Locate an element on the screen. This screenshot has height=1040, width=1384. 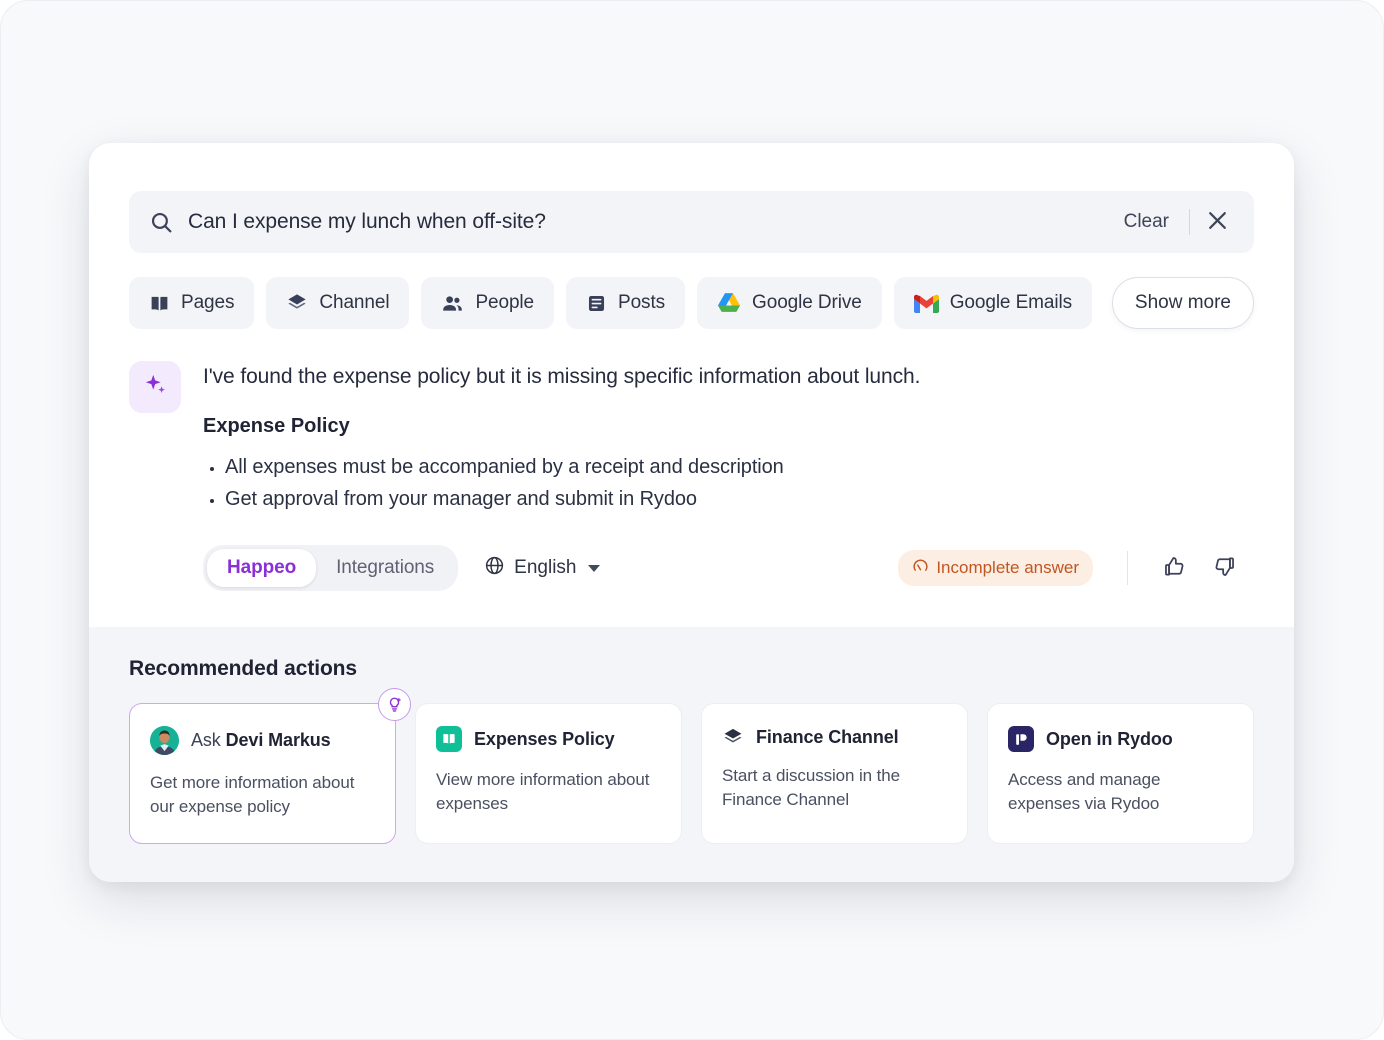
thumbs-up-button is located at coordinates (1174, 568).